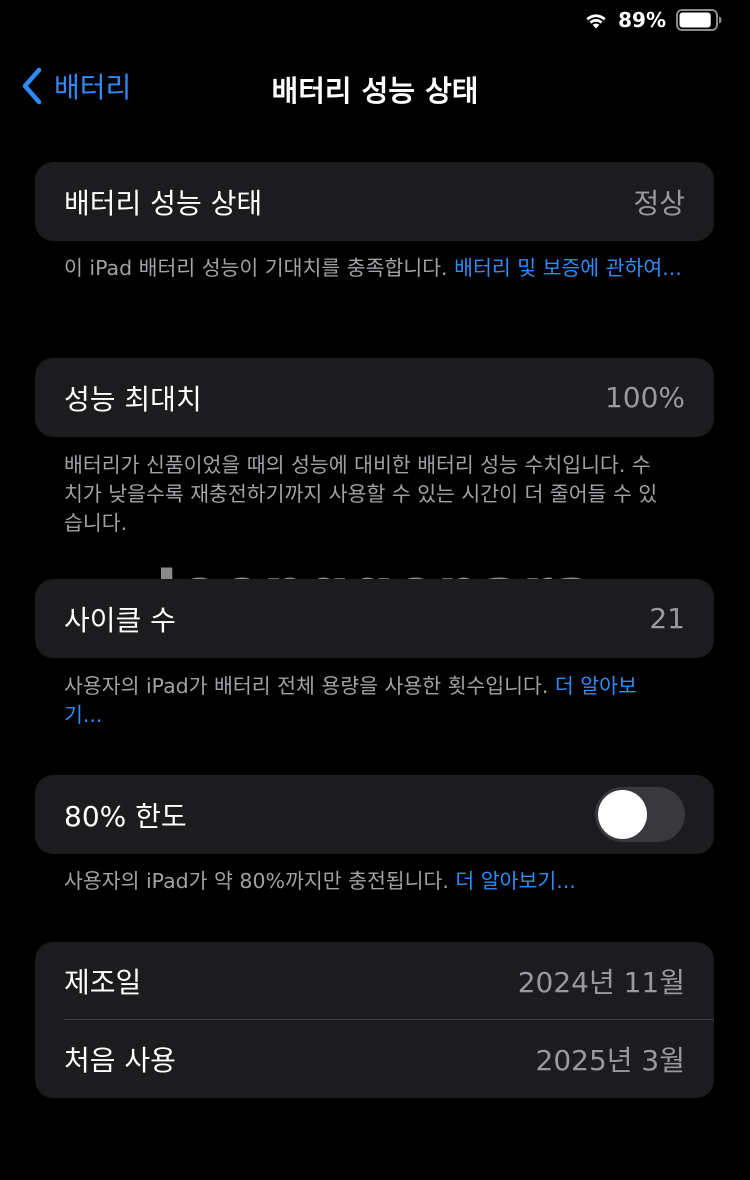 This screenshot has height=1180, width=750. I want to click on charge-limit-footnote-text: 사용자의 iPad가 약 80%까지만 충전됩니다., so click(260, 881).